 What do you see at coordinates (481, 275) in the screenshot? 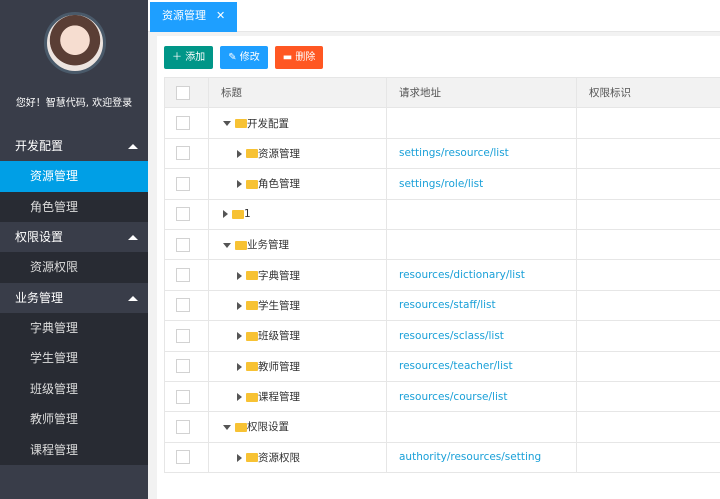
I see `url-cell: resources/dictionary/list` at bounding box center [481, 275].